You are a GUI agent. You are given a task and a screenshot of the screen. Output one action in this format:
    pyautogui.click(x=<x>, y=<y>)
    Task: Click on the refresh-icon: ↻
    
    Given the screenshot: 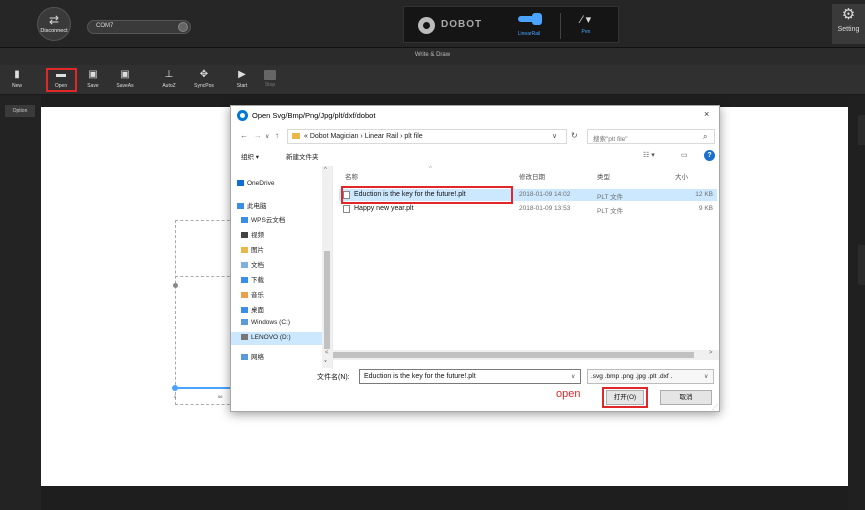 What is the action you would take?
    pyautogui.click(x=574, y=135)
    